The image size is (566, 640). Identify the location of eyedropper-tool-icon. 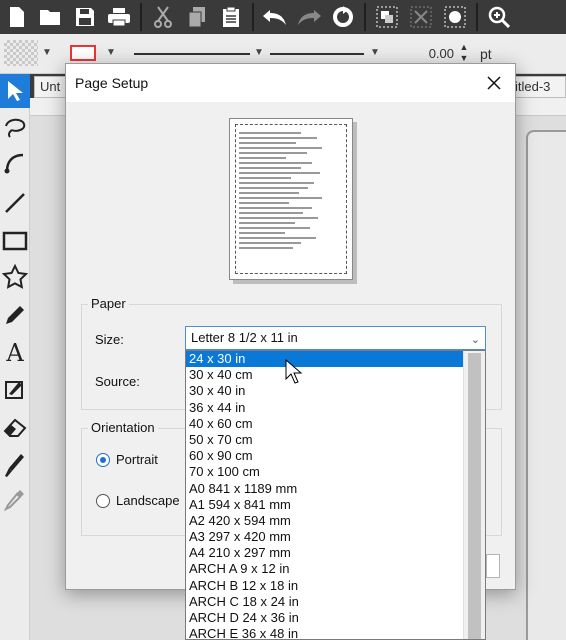
(15, 501).